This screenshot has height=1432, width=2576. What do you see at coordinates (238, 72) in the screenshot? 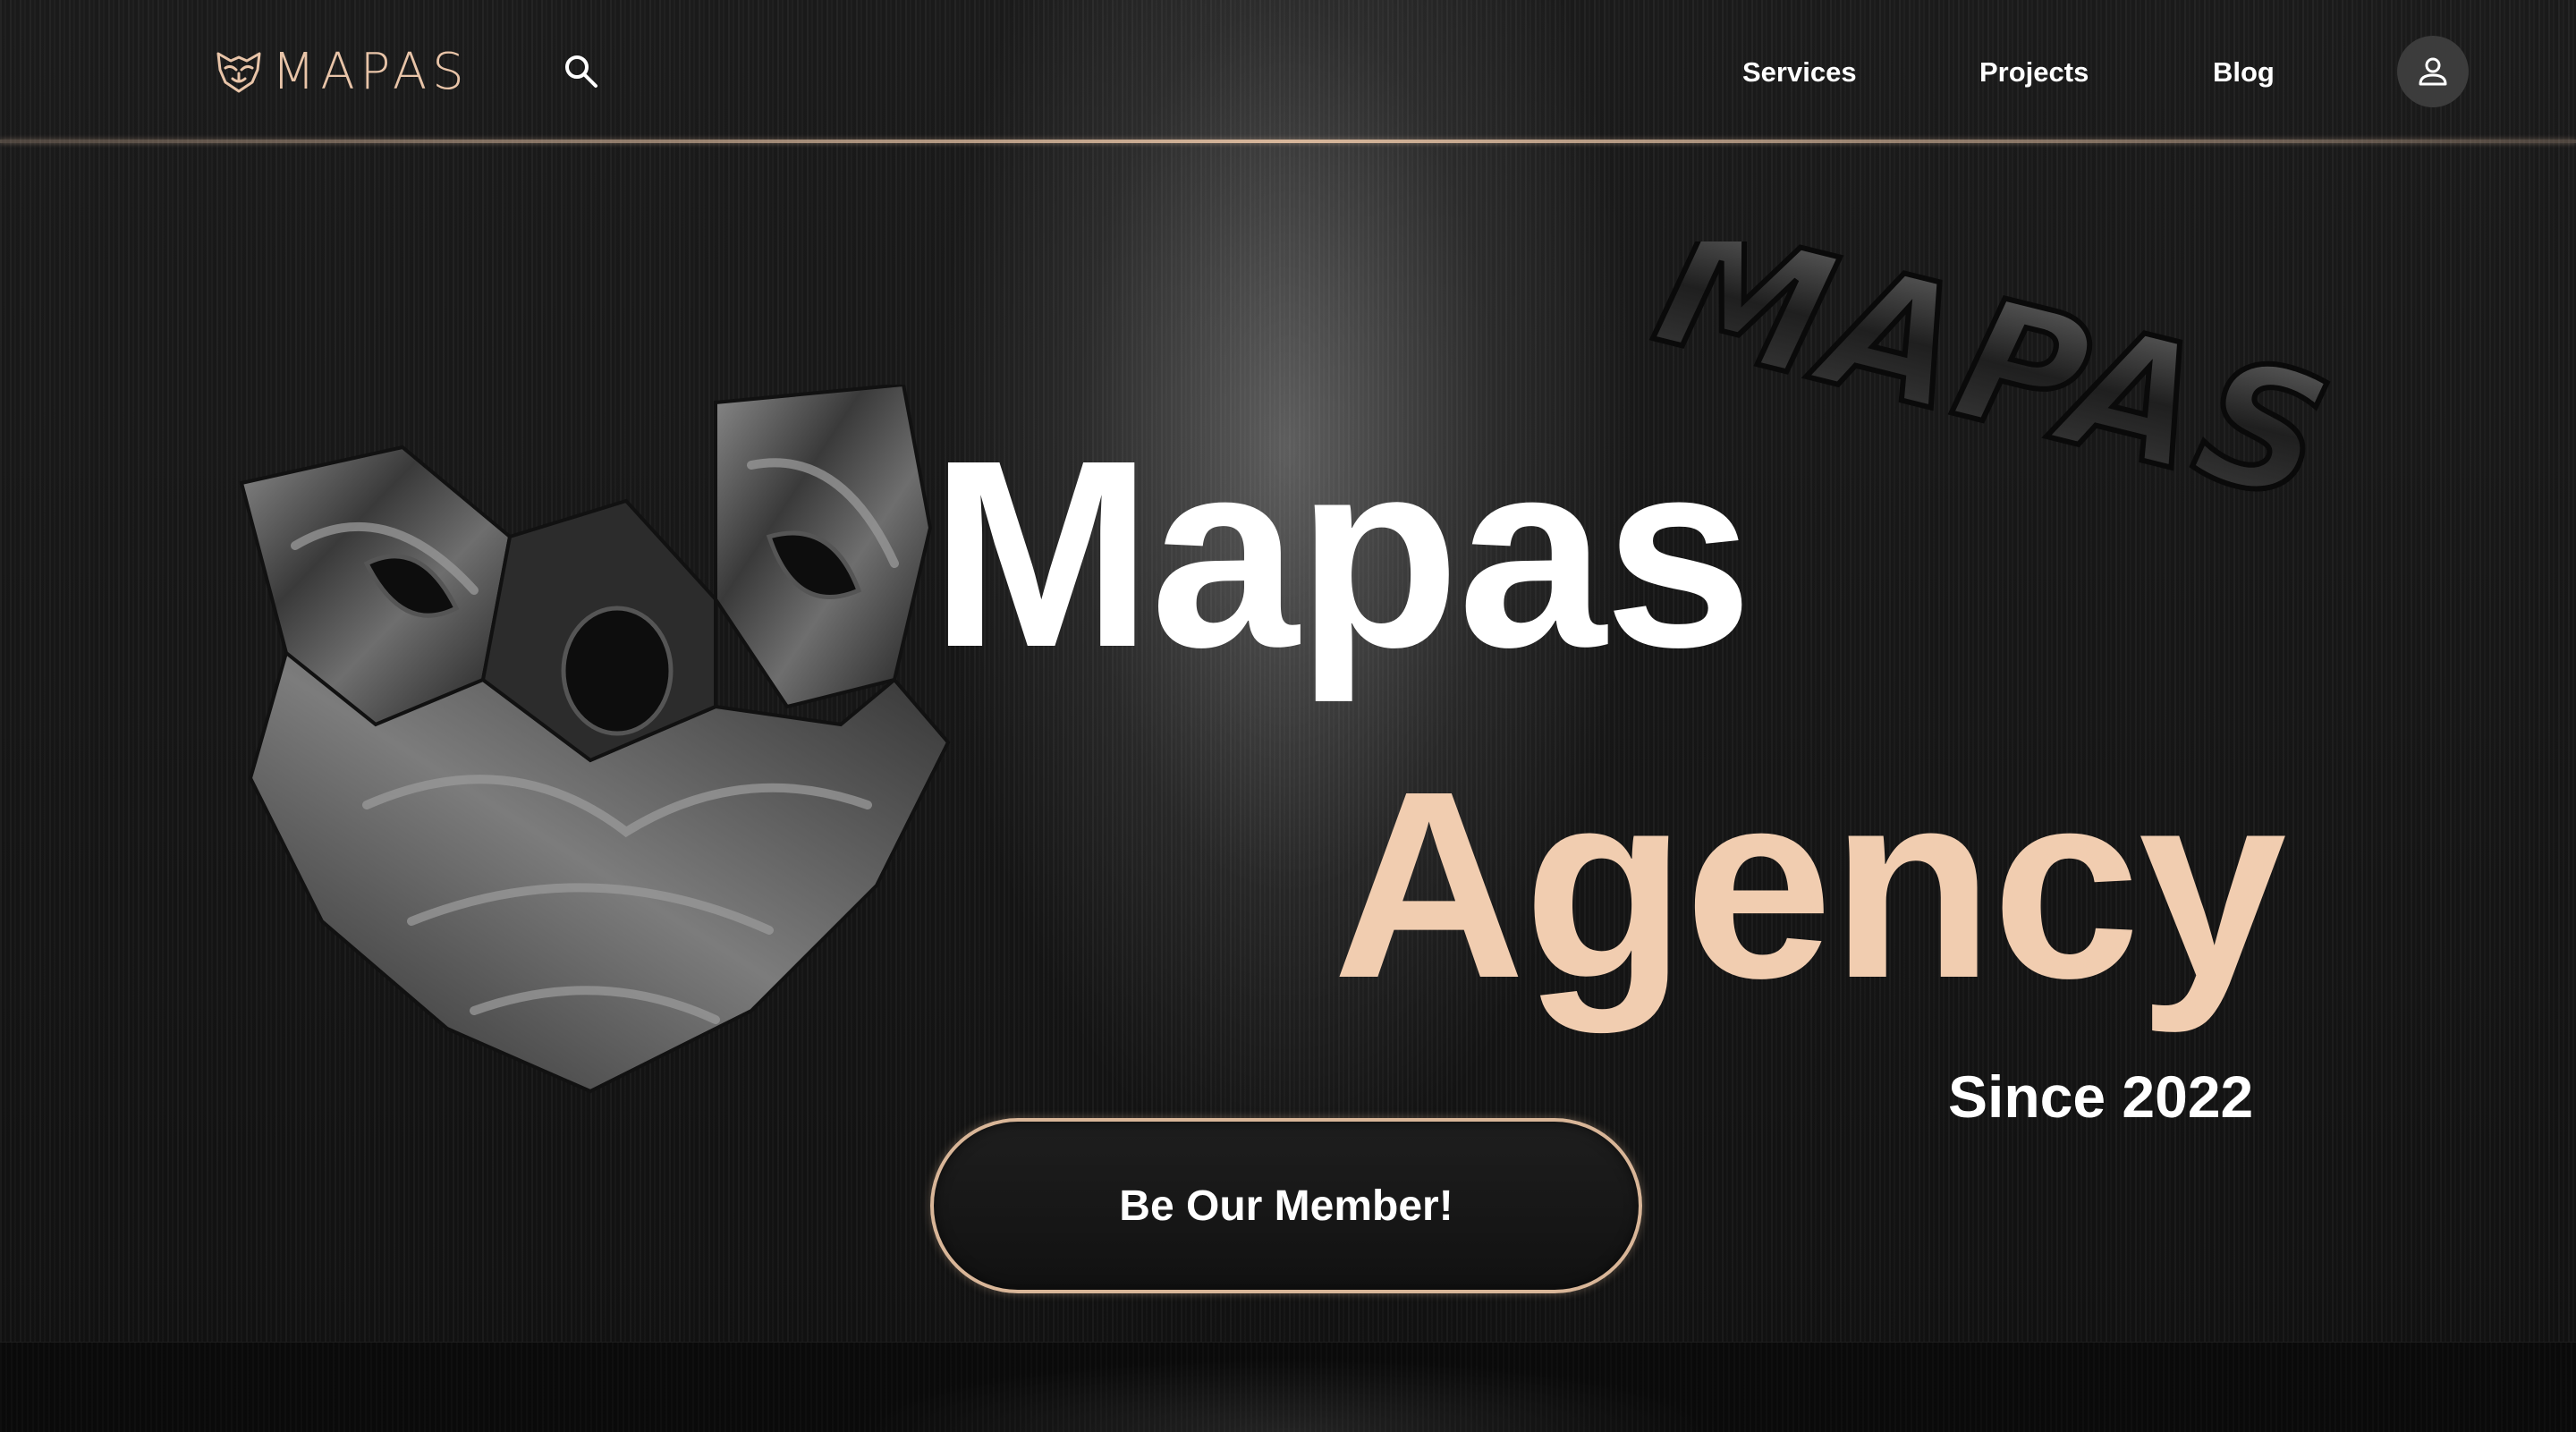
I see `tiger-mask-icon` at bounding box center [238, 72].